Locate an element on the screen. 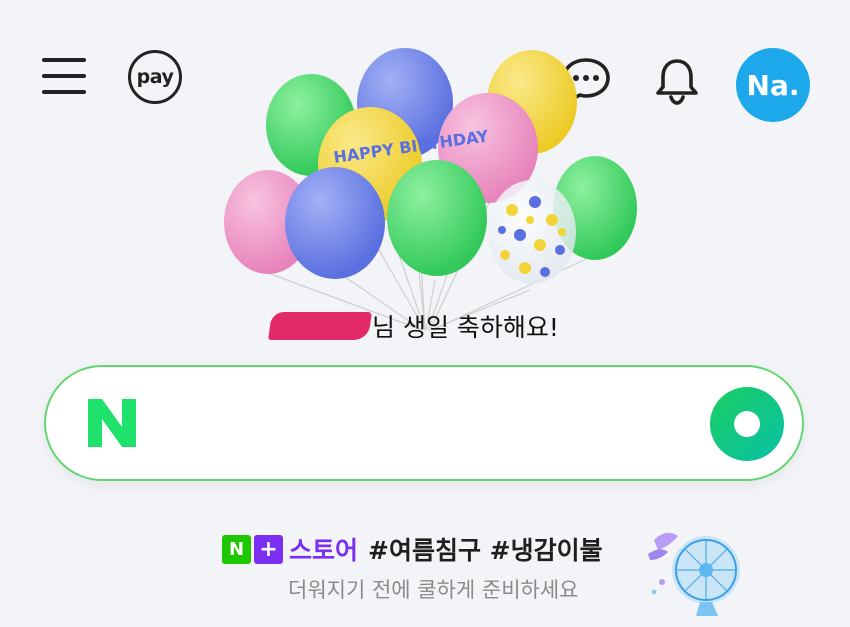 The image size is (850, 627). promo-headline: N + 스토어 #여름침구 #냉감이불 is located at coordinates (412, 549).